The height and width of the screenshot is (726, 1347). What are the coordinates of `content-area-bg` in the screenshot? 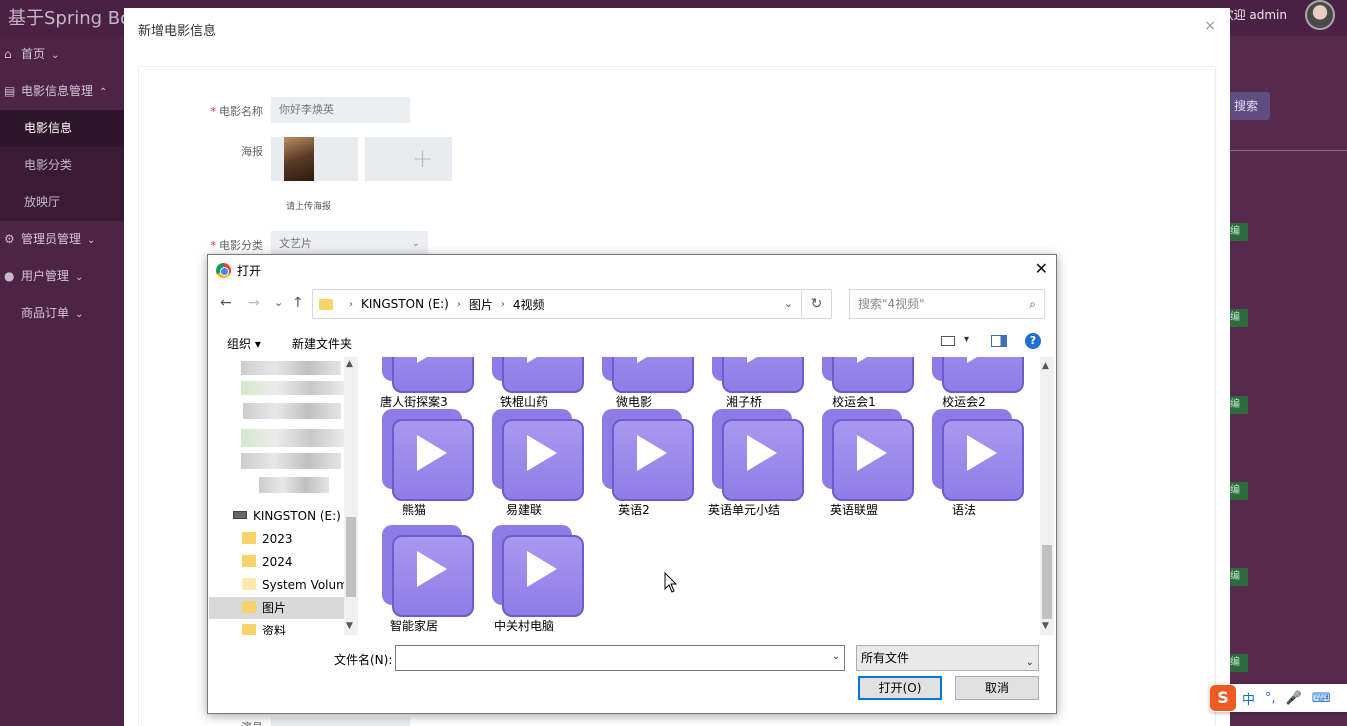 It's located at (1288, 381).